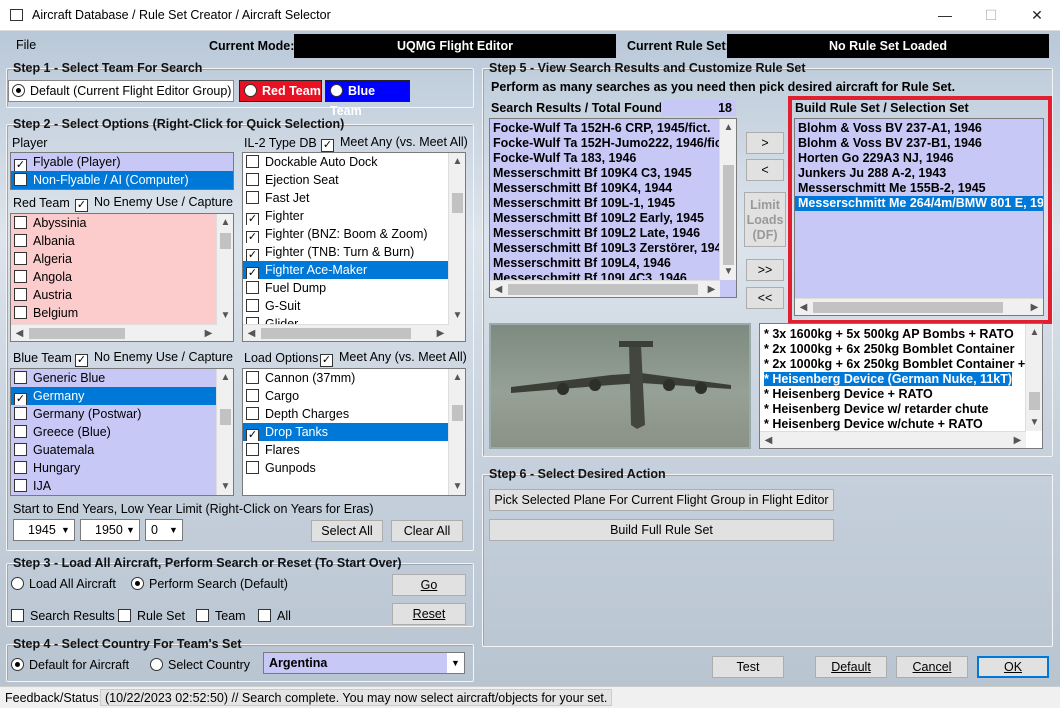  Describe the element at coordinates (364, 663) in the screenshot. I see `country-combo: Argentina ▼` at that location.